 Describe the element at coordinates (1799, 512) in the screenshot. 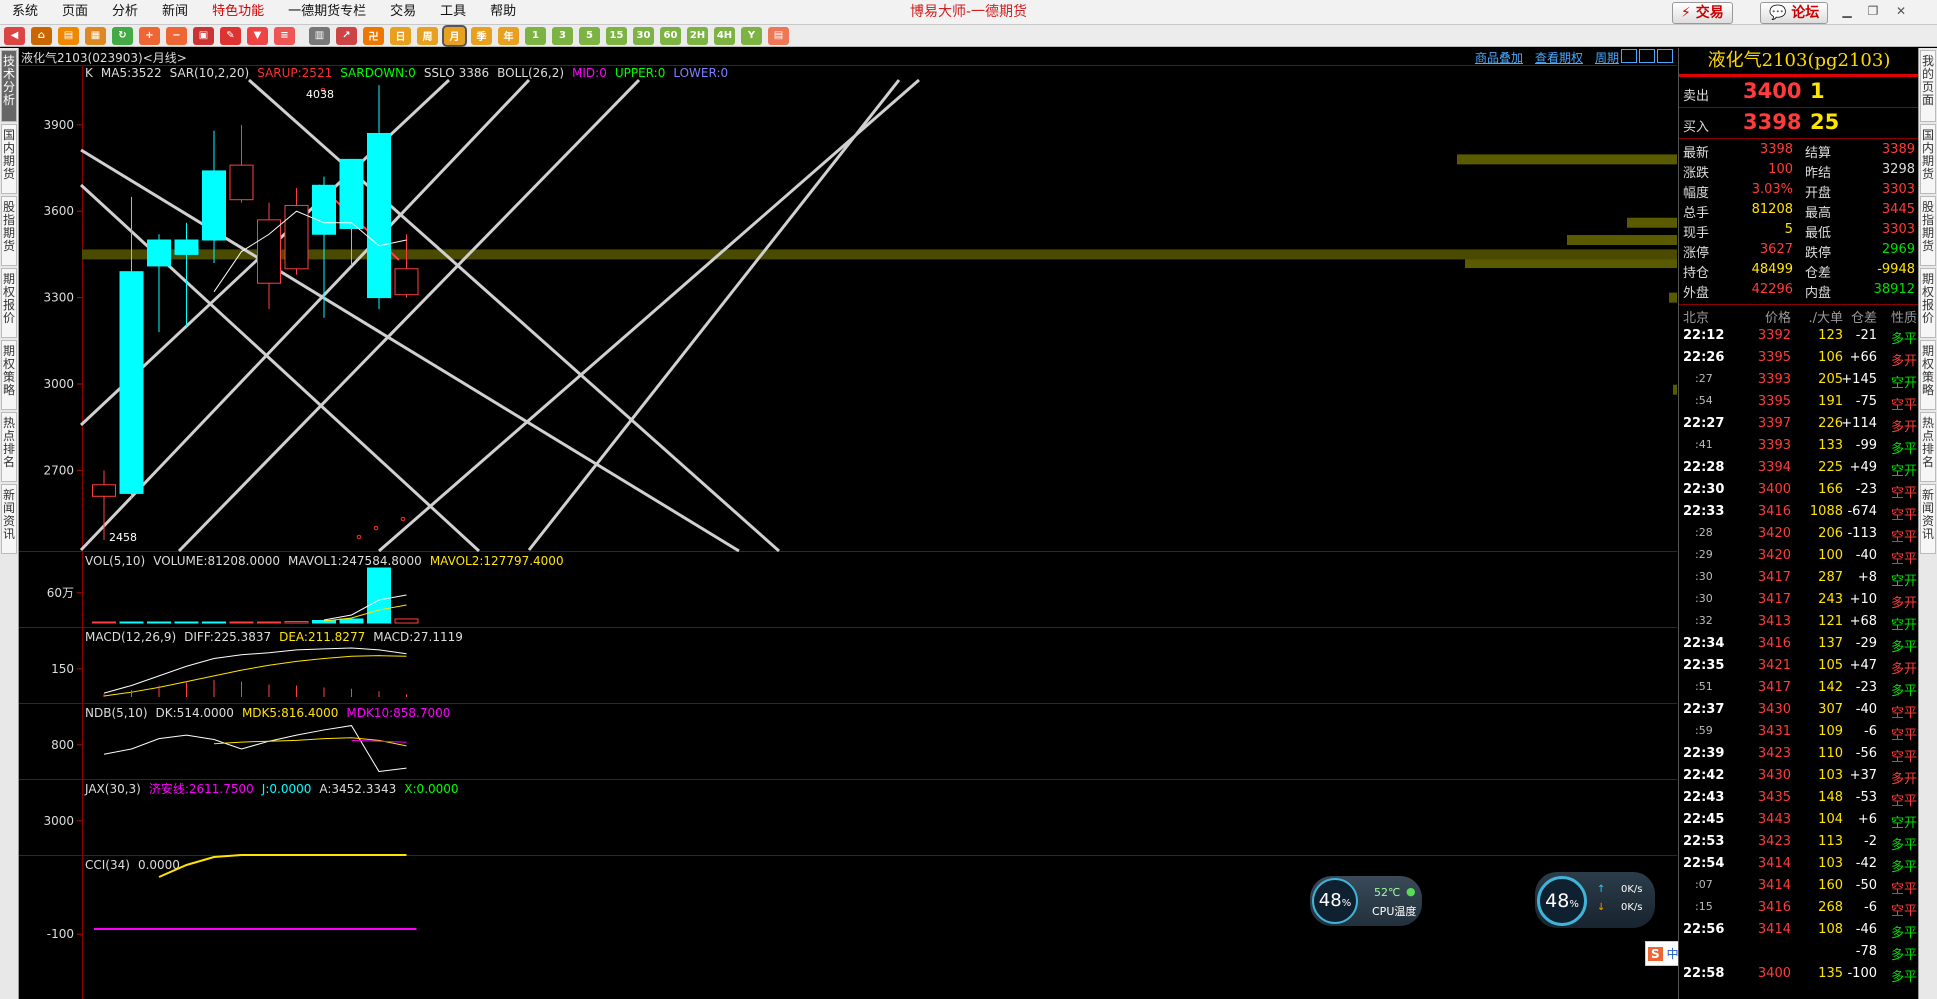

I see `tick-row: 22:33 3416 1088 -674 空平` at that location.